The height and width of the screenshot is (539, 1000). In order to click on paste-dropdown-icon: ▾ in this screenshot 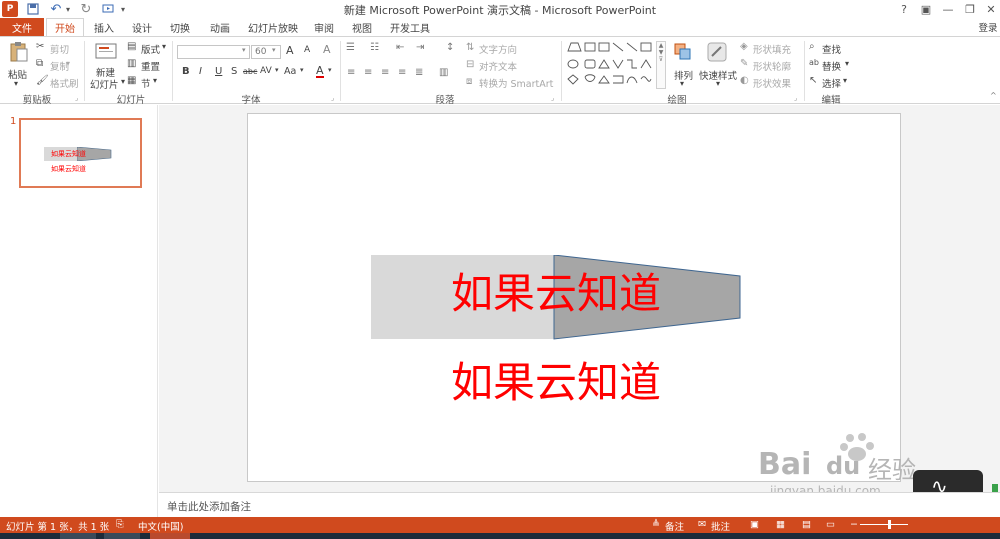, I will do `click(16, 83)`.